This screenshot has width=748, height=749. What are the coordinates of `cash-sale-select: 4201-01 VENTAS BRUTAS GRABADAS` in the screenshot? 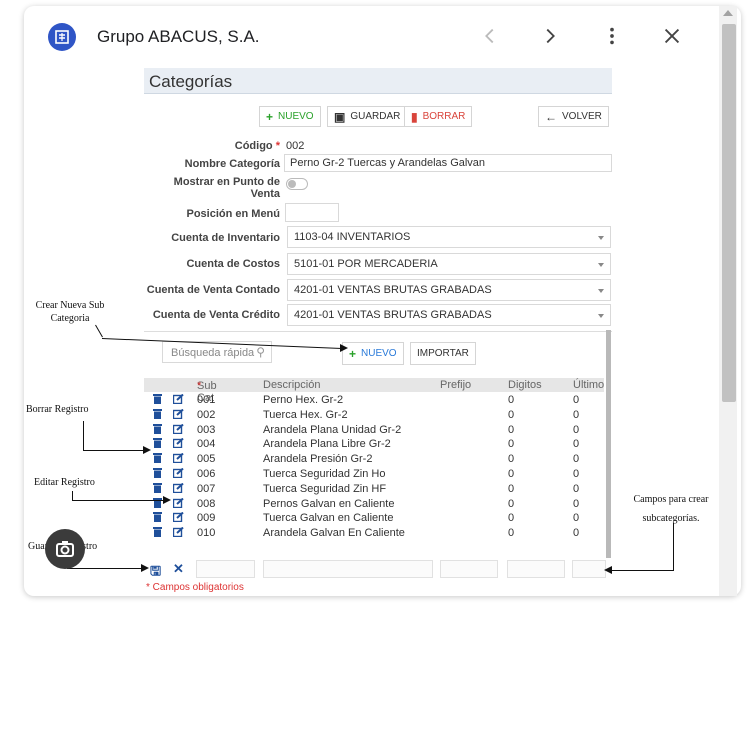 It's located at (449, 290).